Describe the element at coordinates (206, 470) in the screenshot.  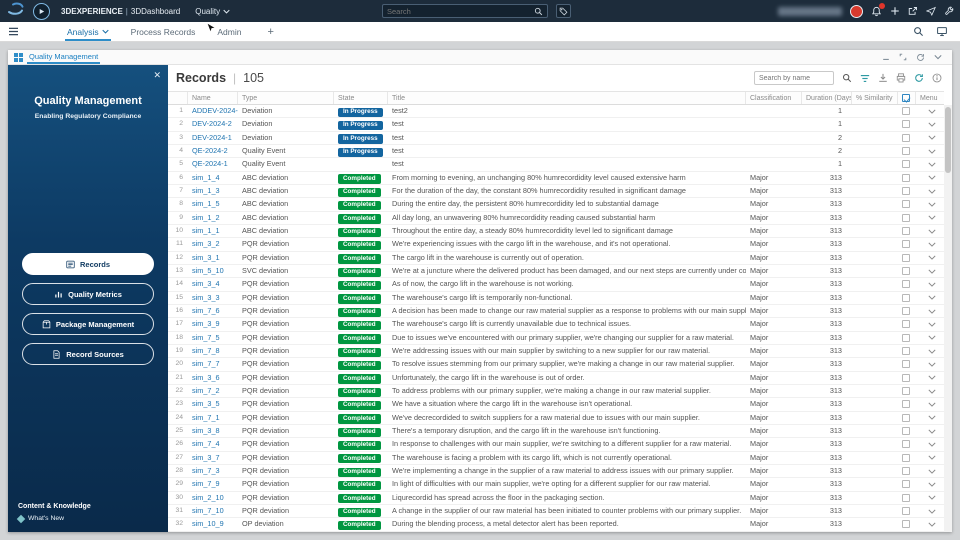
I see `record-link: sim_7_3` at that location.